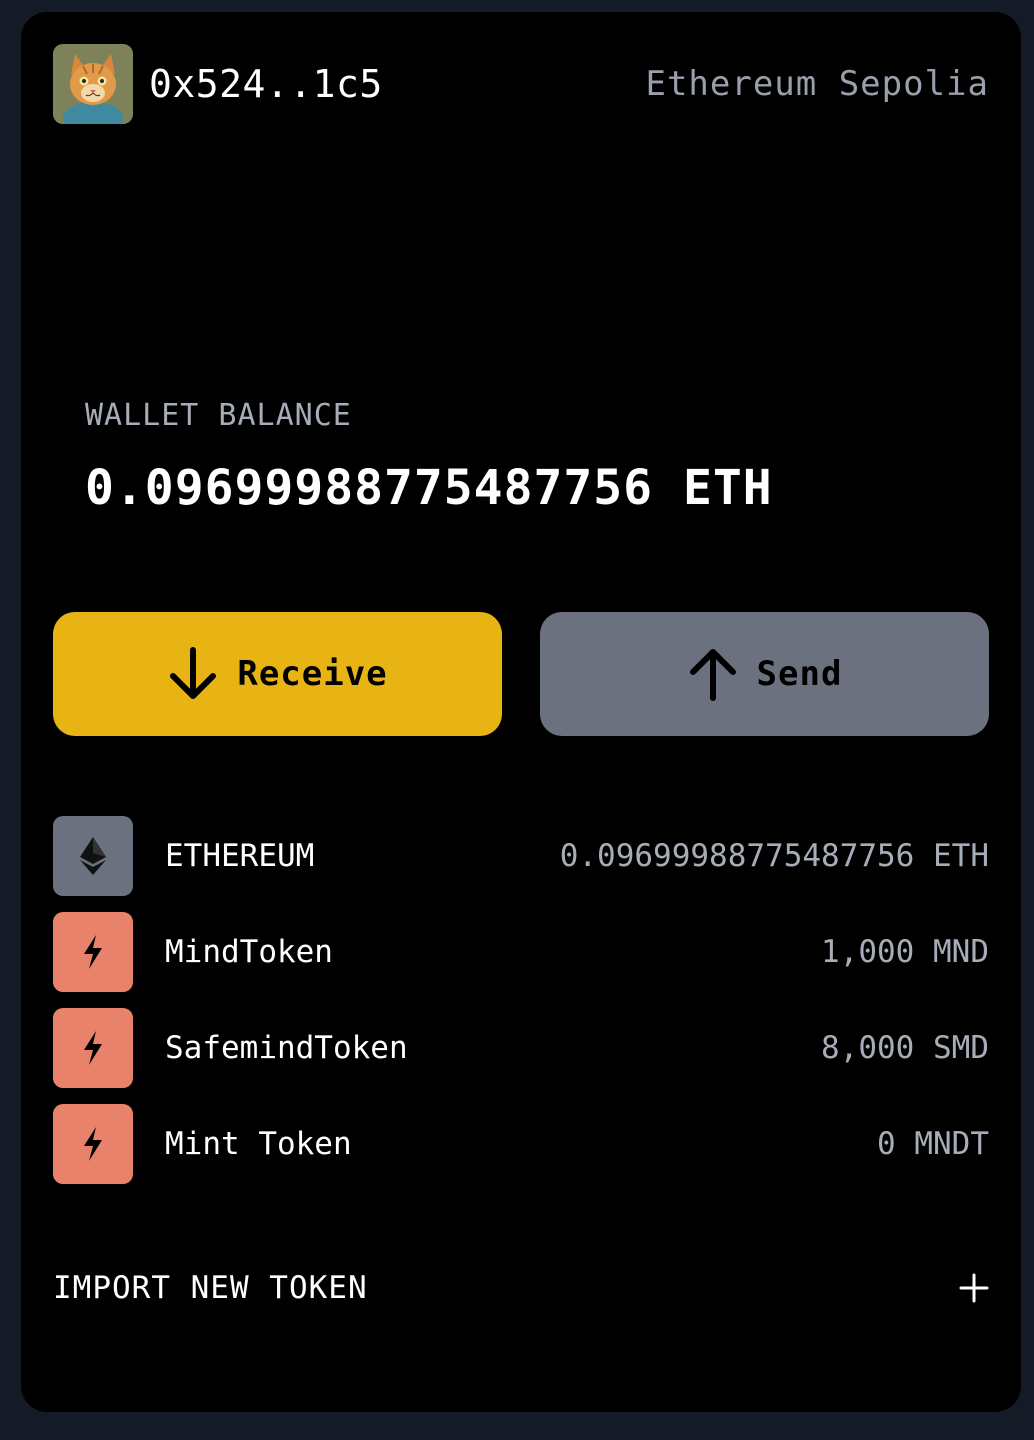  I want to click on token-name: SafemindToken, so click(286, 1048).